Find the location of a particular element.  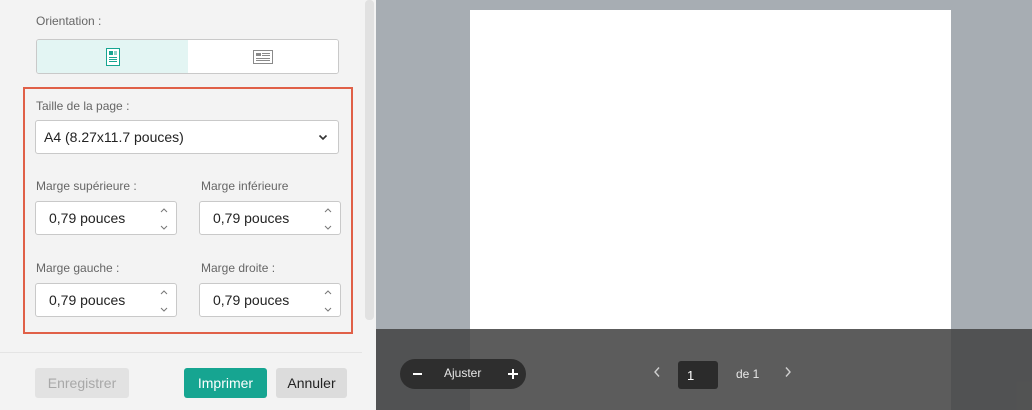

margin-bottom-input: 0,79 pouces is located at coordinates (270, 218).